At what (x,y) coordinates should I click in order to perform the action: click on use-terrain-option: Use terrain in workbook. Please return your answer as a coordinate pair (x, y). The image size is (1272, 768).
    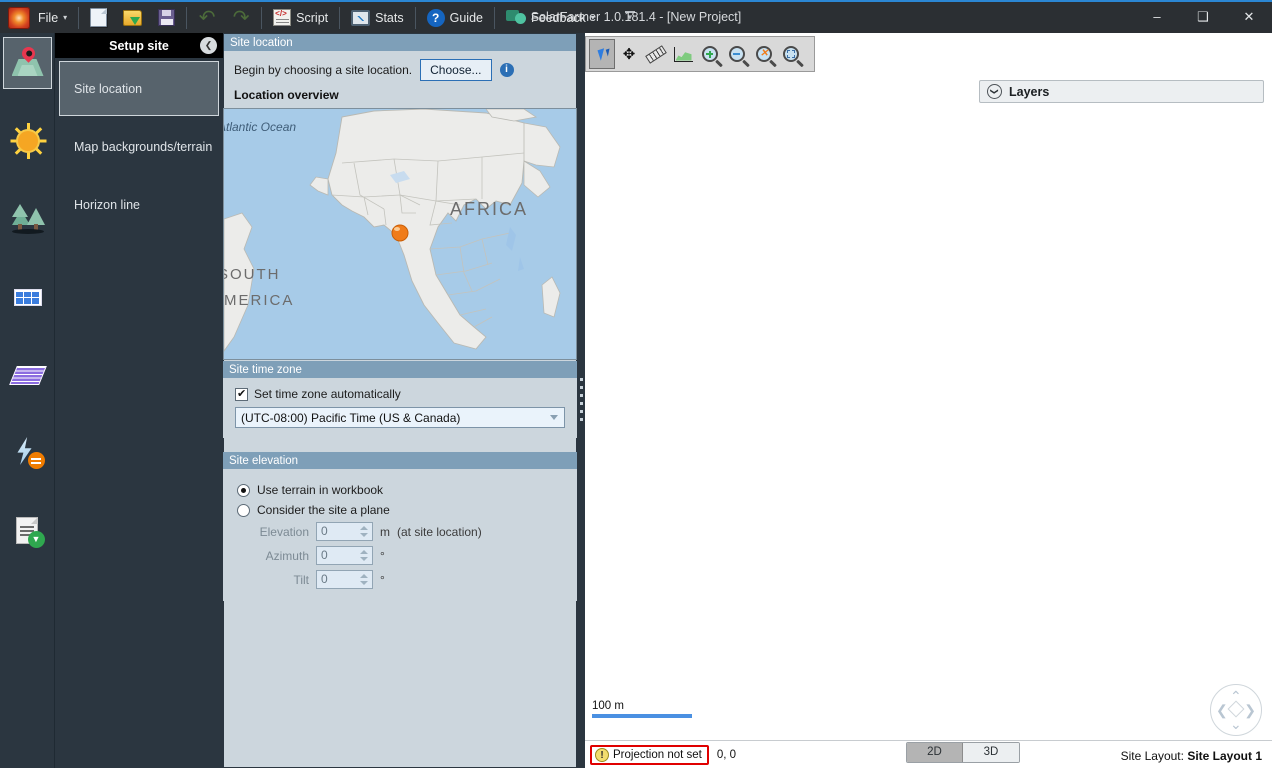
    Looking at the image, I should click on (401, 490).